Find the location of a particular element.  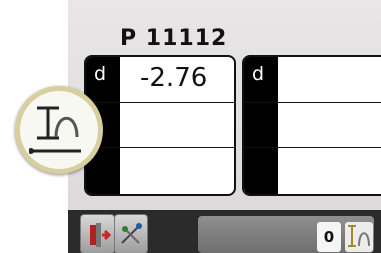

exit-door-icon is located at coordinates (101, 235).